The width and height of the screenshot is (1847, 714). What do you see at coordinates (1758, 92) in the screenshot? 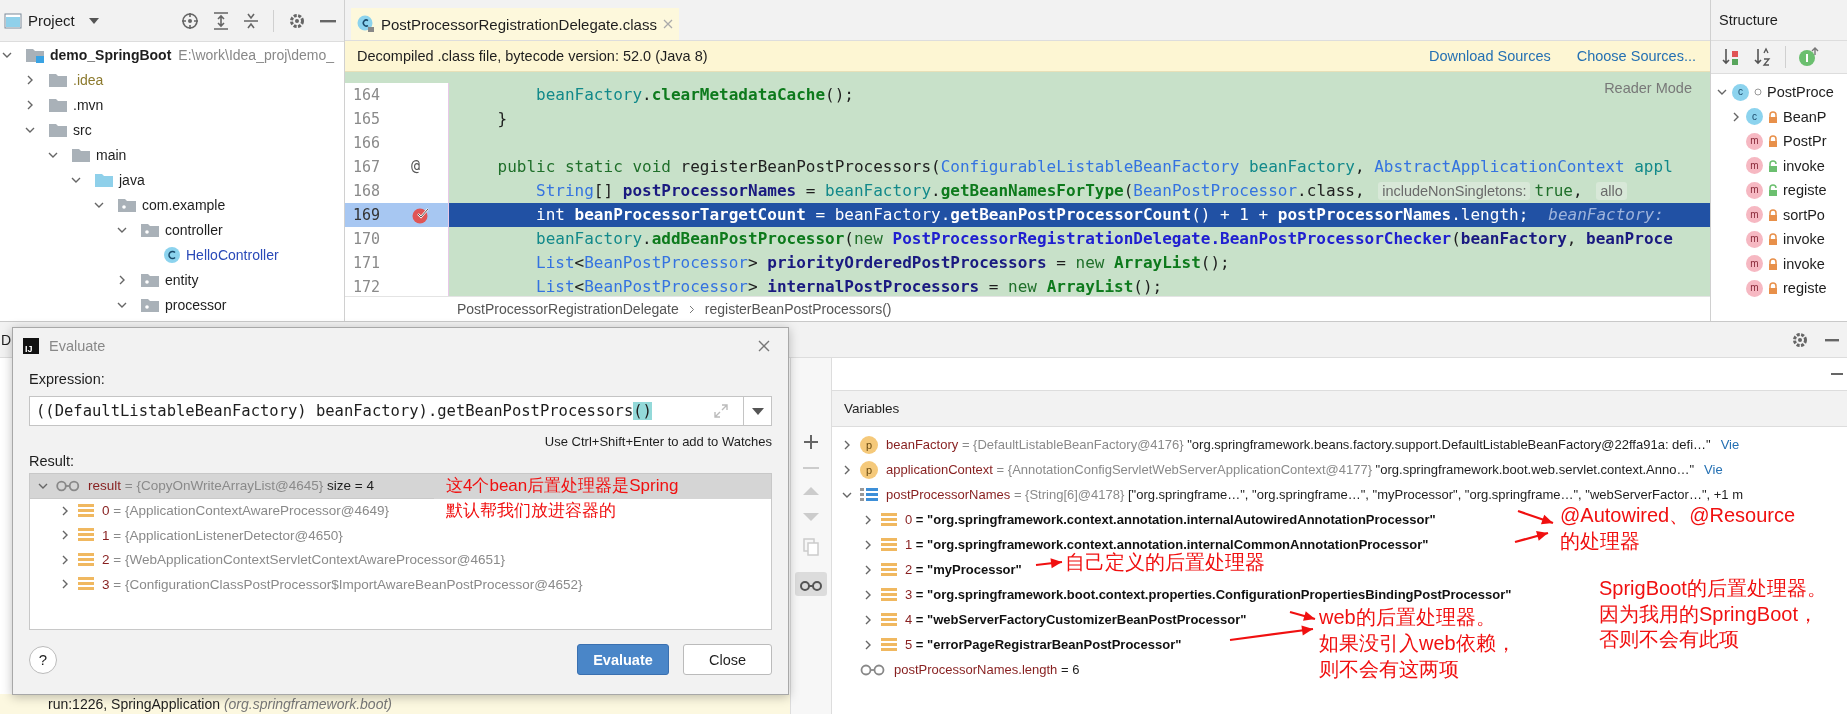
I see `visibility-dot-icon` at bounding box center [1758, 92].